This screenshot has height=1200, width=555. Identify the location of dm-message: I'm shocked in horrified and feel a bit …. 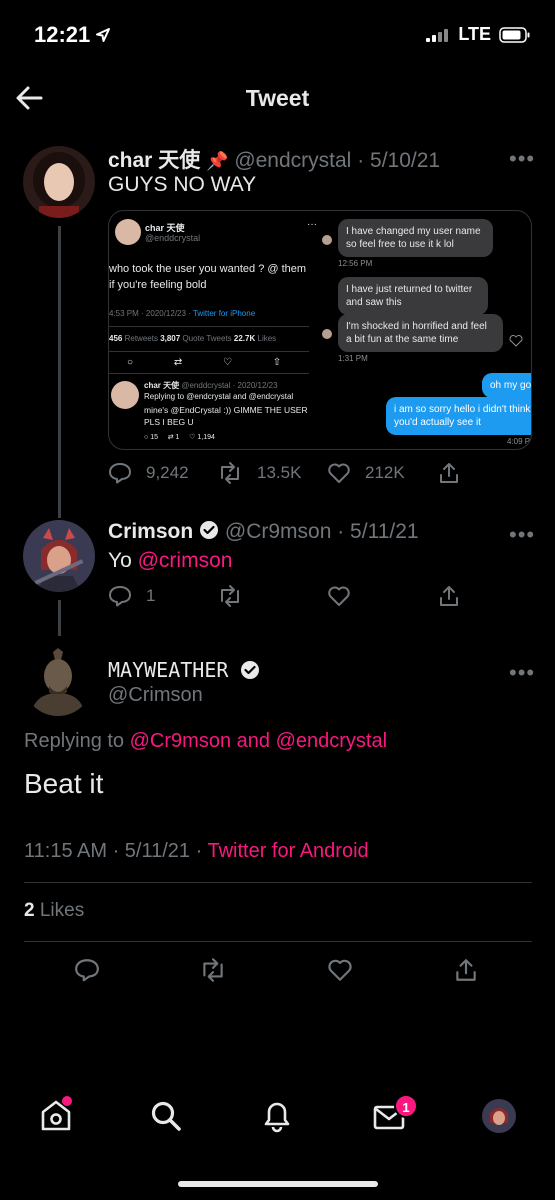
(420, 333).